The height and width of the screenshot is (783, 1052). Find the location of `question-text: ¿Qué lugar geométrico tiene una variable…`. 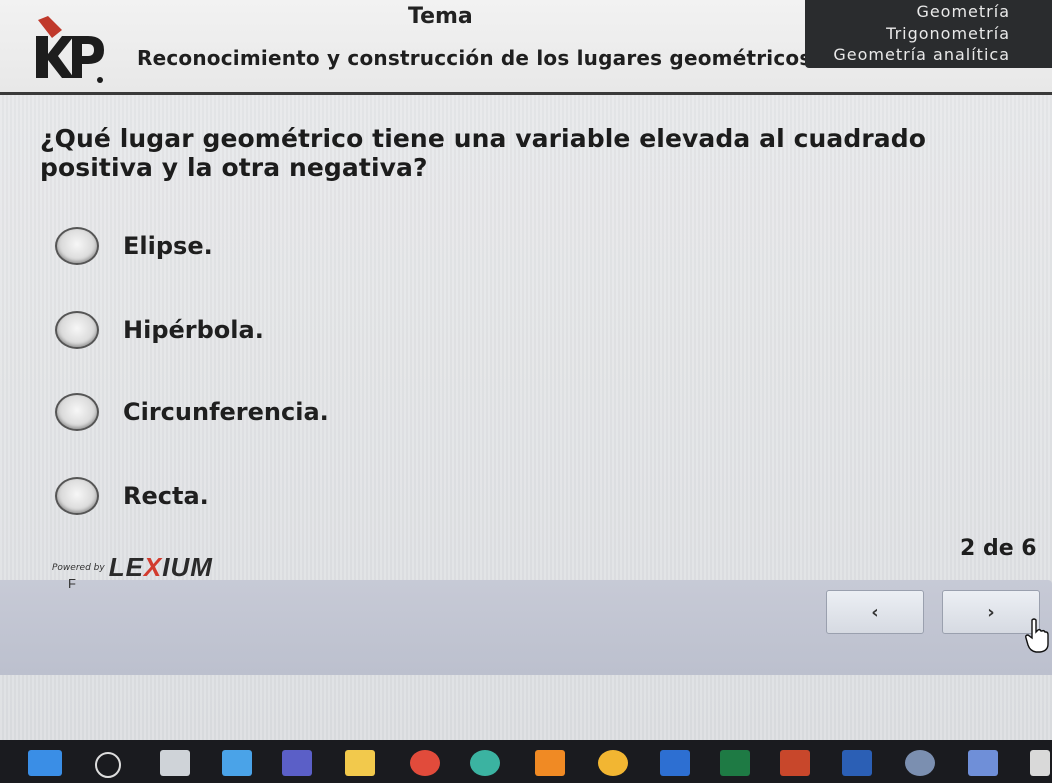

question-text: ¿Qué lugar geométrico tiene una variable… is located at coordinates (483, 153).